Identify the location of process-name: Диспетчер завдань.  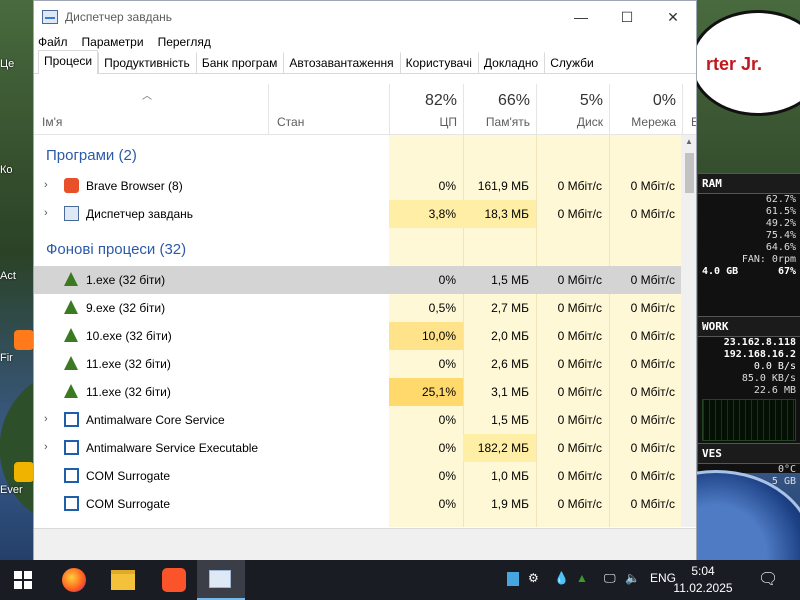
(140, 214).